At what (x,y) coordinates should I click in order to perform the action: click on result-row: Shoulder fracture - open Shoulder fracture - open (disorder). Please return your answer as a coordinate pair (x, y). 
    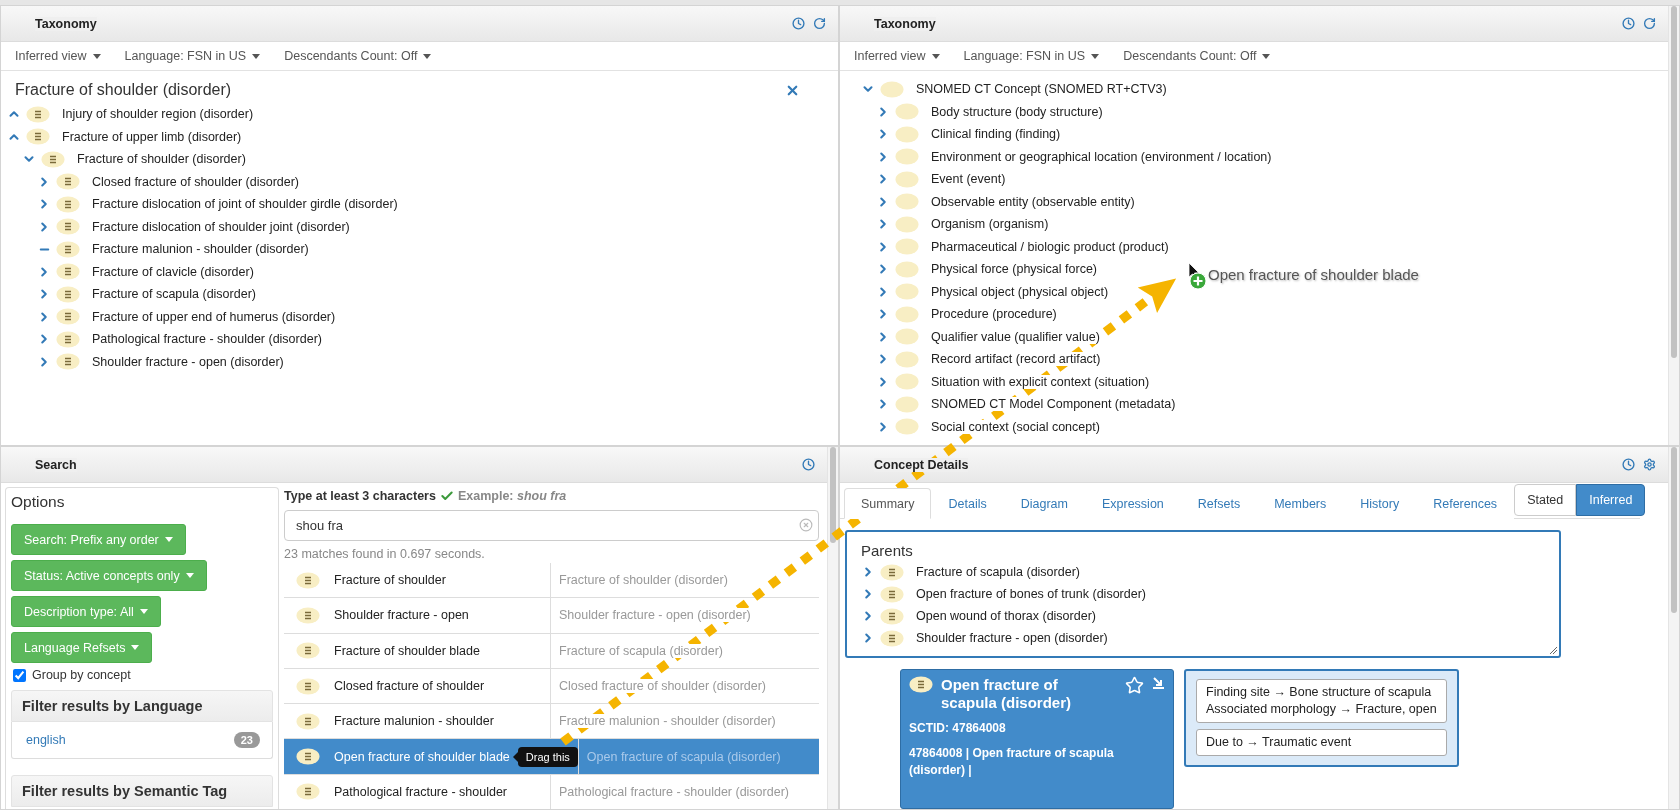
    Looking at the image, I should click on (551, 616).